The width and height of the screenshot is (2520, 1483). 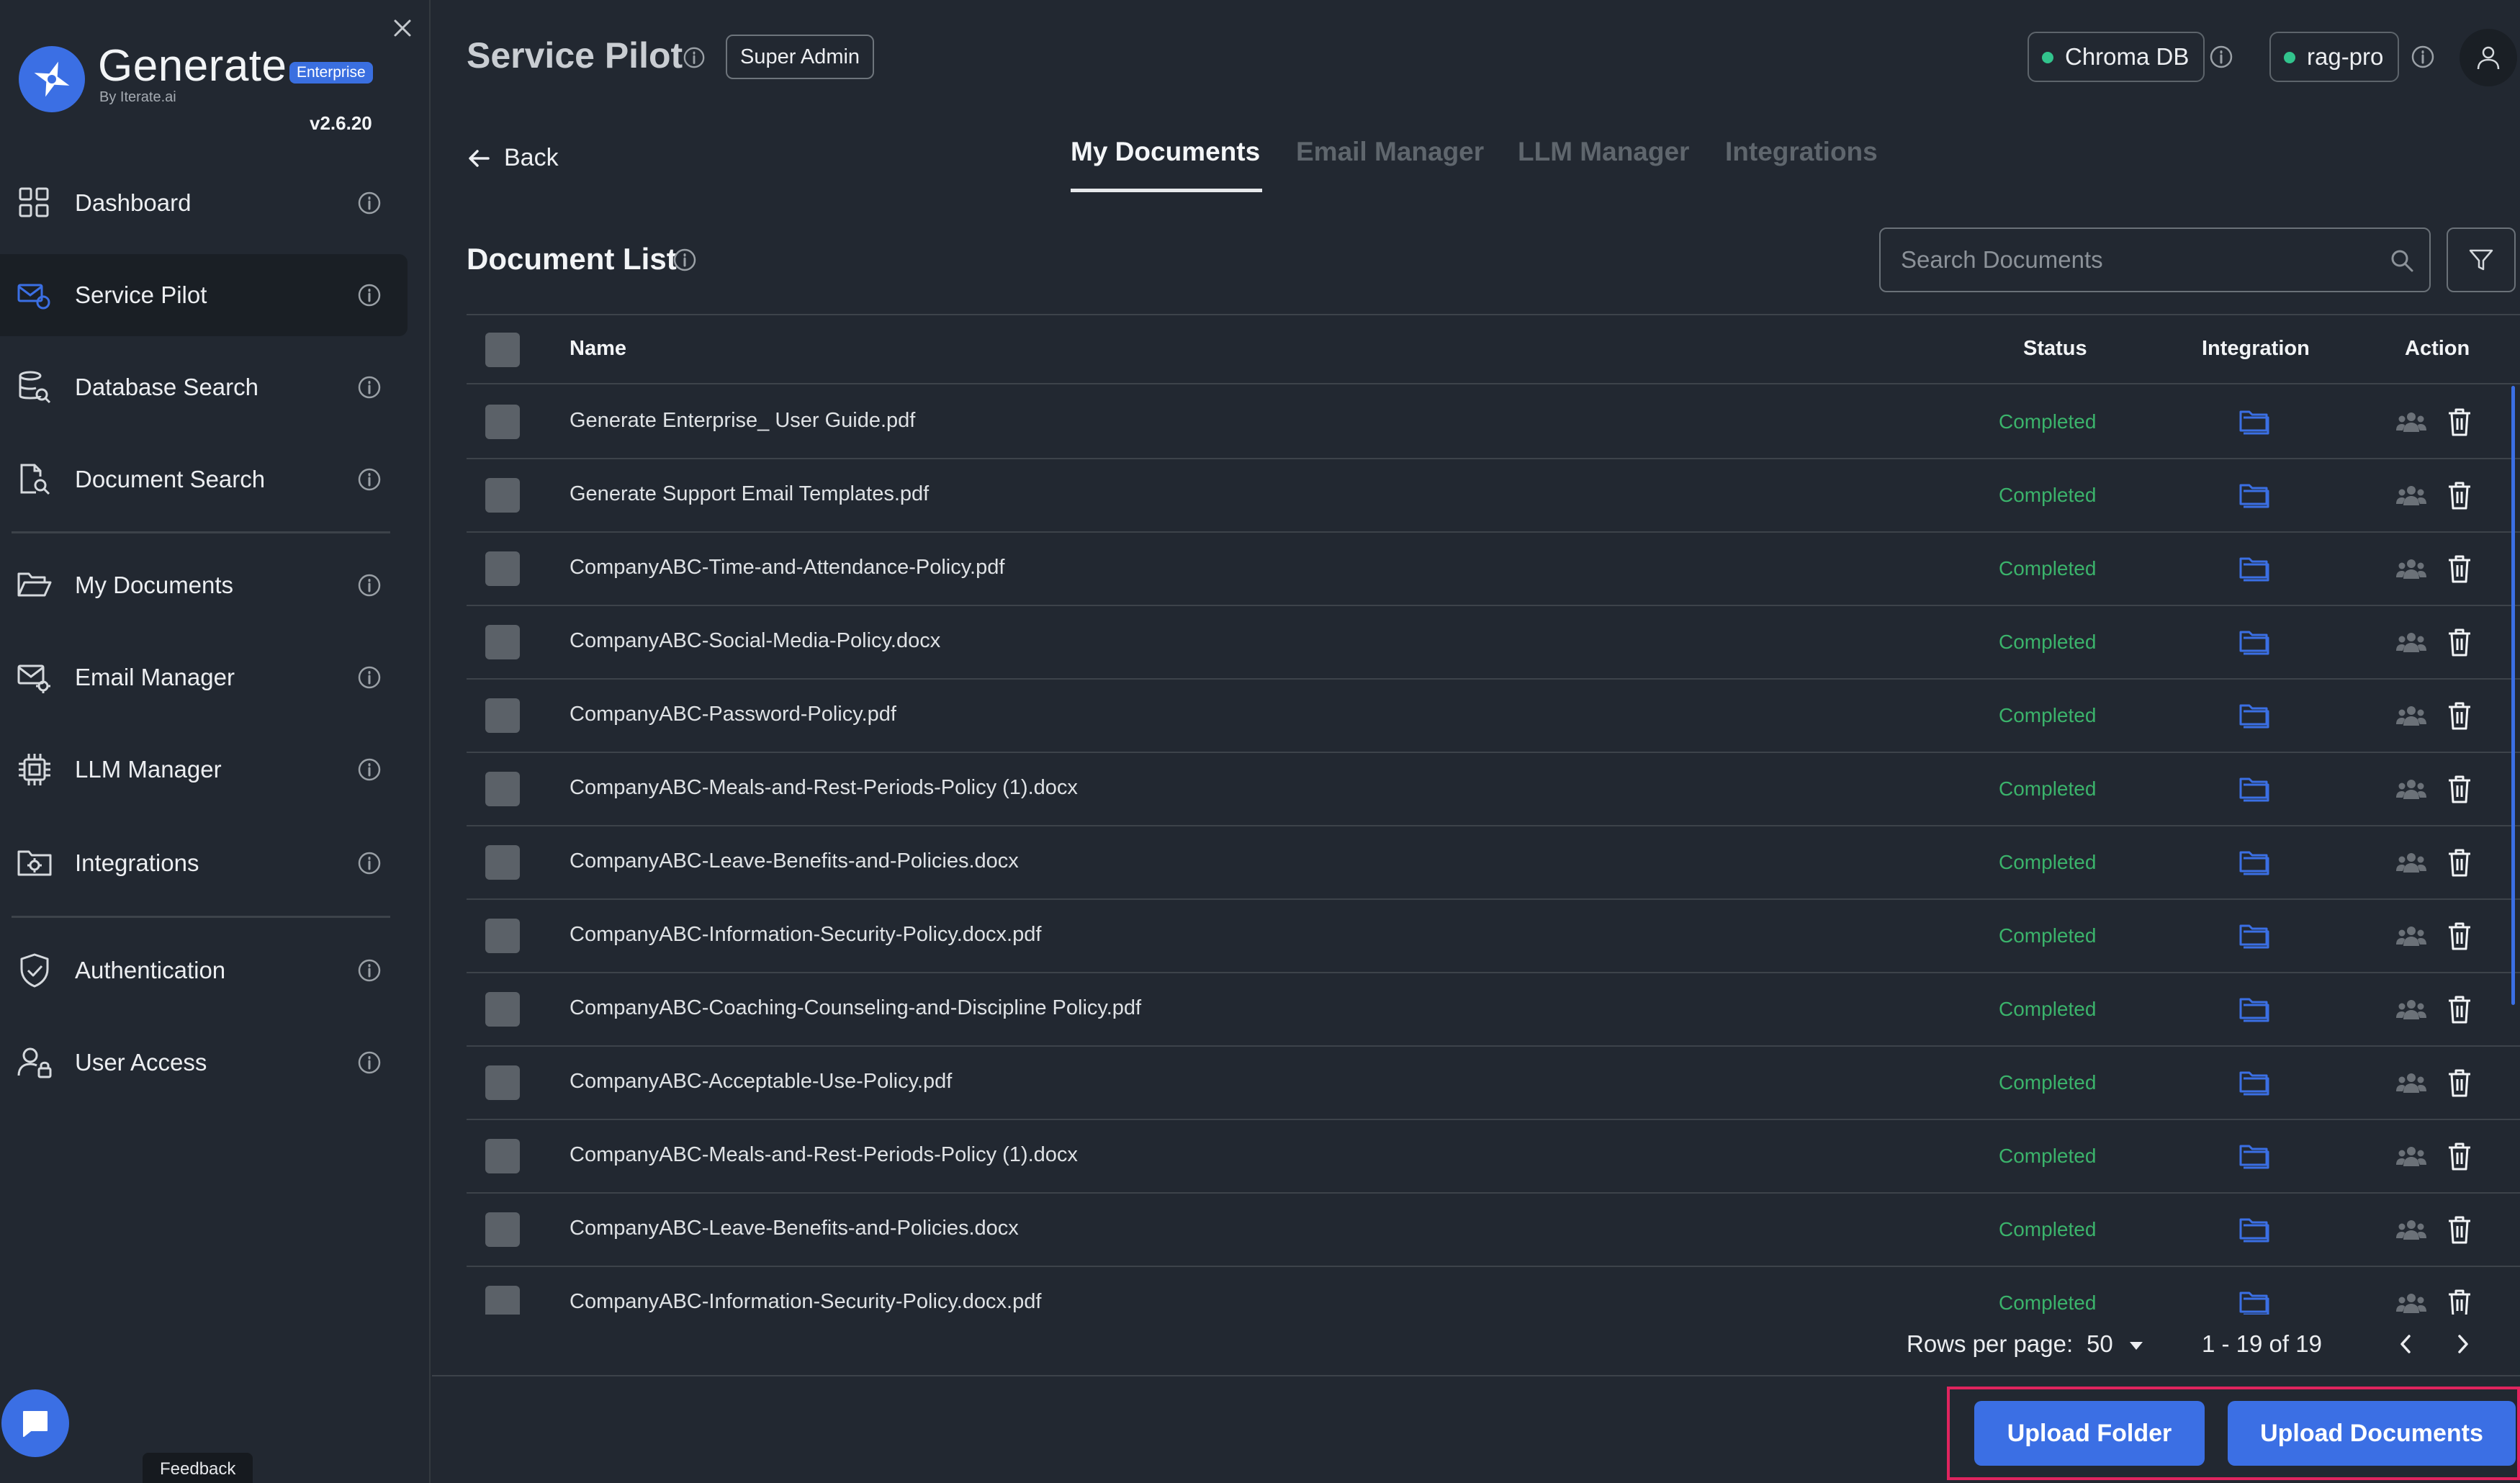 What do you see at coordinates (204, 387) in the screenshot?
I see `sidebar-item-database-search: Database Search` at bounding box center [204, 387].